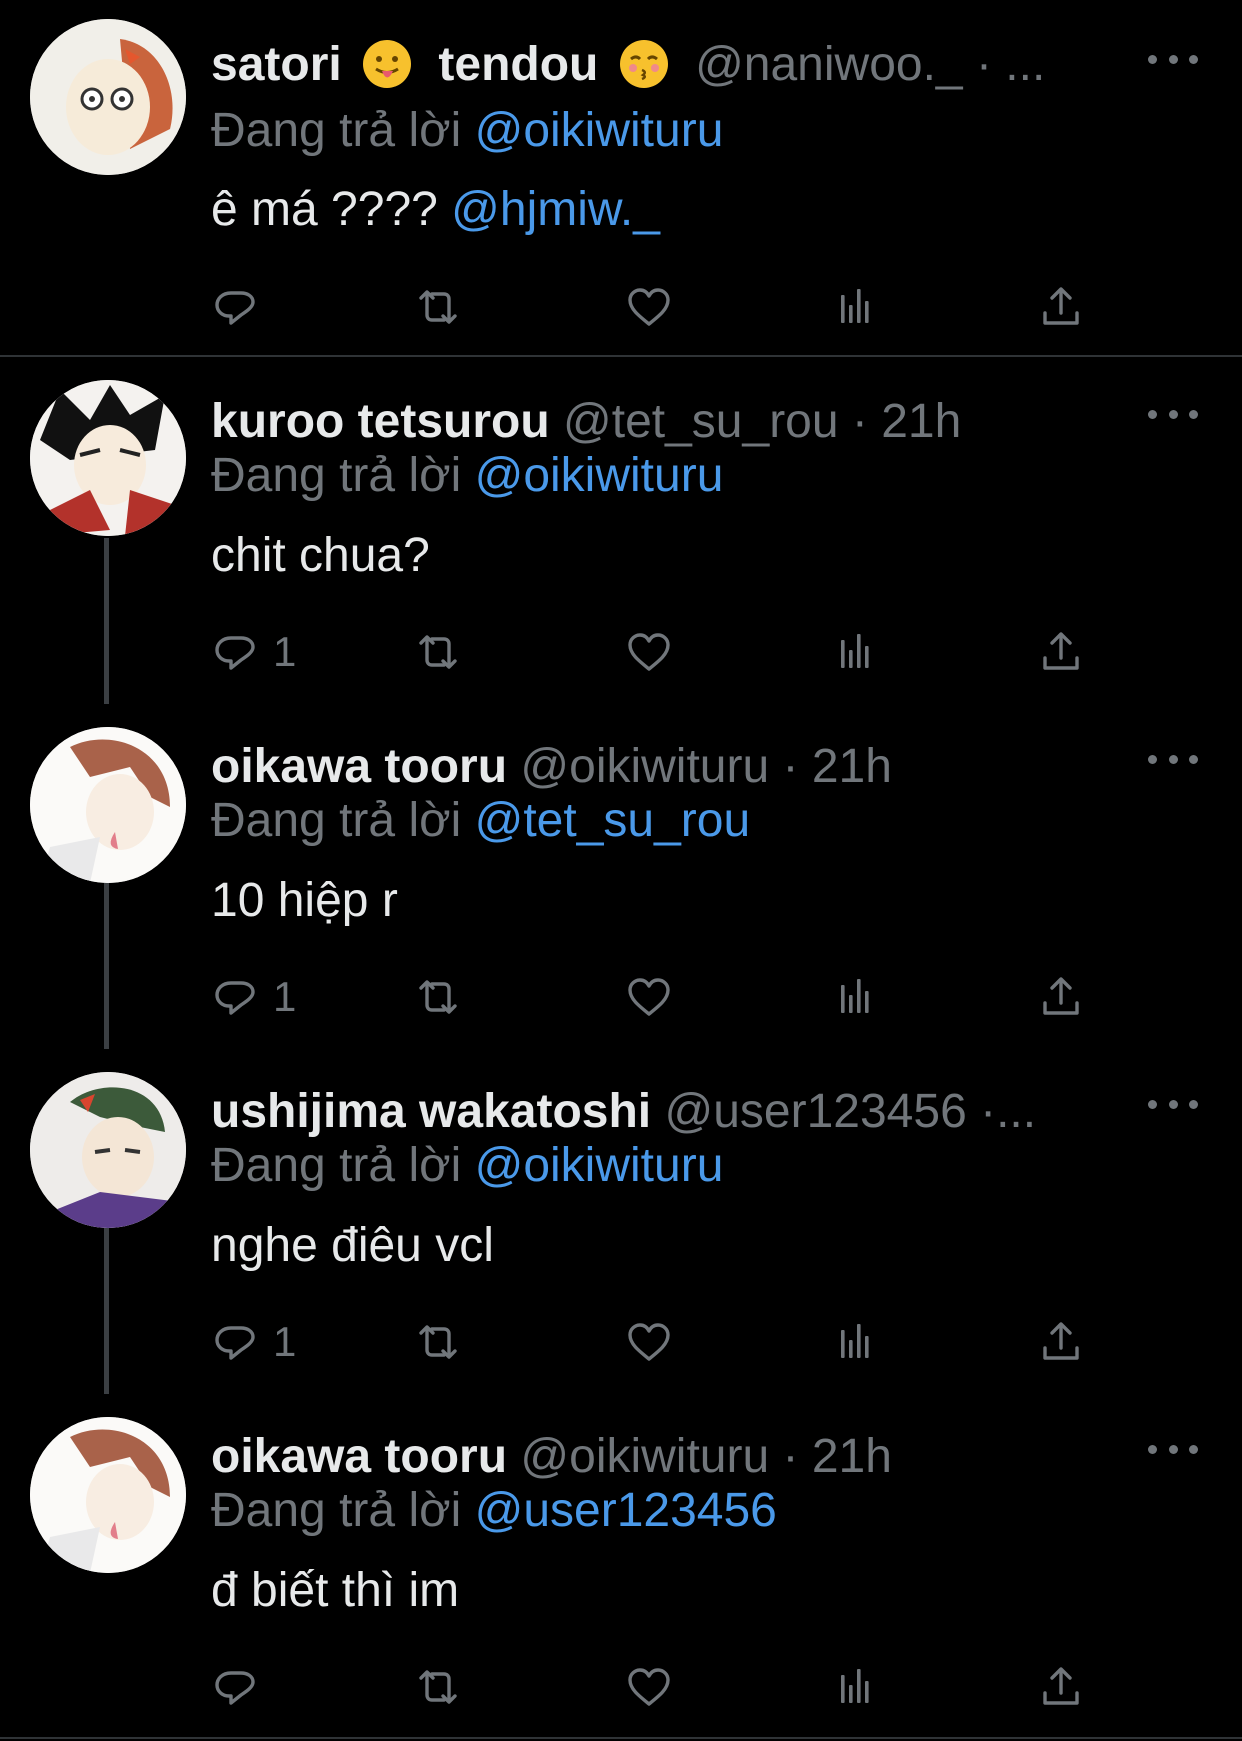  Describe the element at coordinates (762, 421) in the screenshot. I see `handle: @tet_su_rou · 21h` at that location.